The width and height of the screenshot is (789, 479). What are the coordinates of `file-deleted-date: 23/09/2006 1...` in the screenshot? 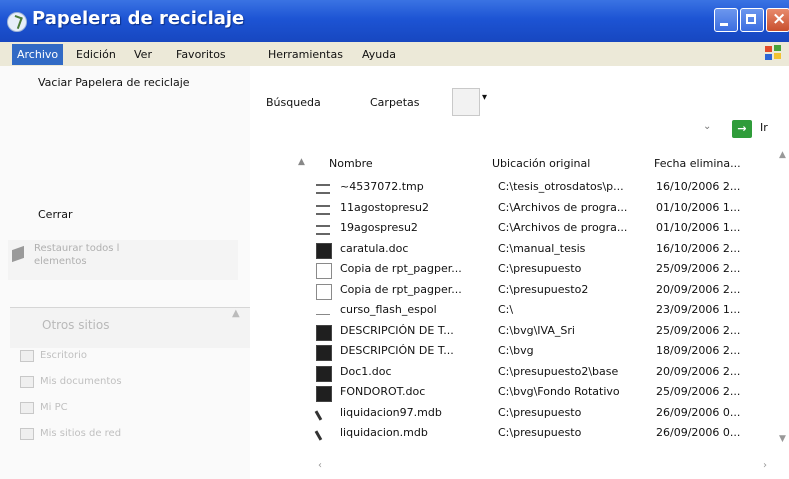 It's located at (698, 309).